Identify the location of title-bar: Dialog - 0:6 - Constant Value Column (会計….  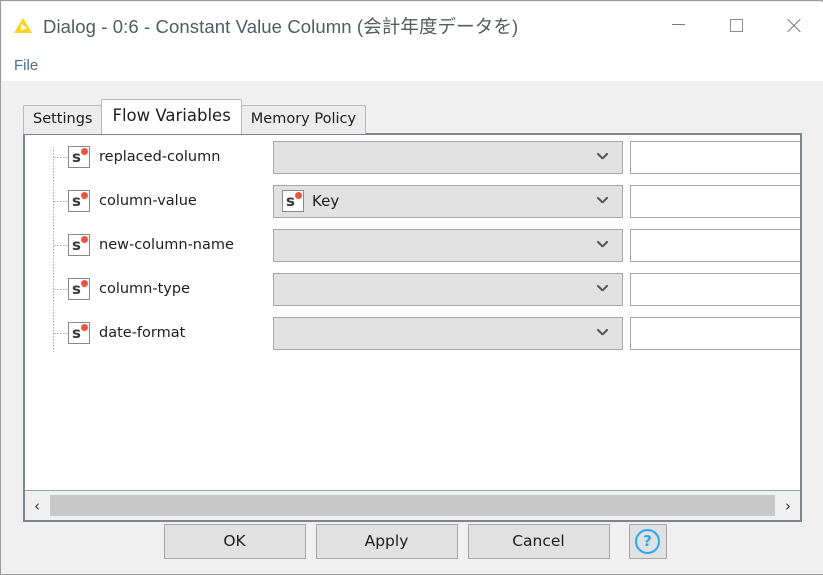
(412, 25).